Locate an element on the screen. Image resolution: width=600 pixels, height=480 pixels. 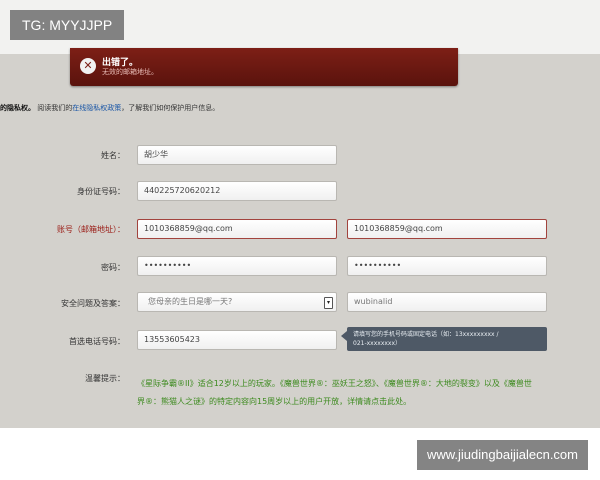
watermark-bottom-right: www.jiudingbaijialecn.com is located at coordinates (502, 455).